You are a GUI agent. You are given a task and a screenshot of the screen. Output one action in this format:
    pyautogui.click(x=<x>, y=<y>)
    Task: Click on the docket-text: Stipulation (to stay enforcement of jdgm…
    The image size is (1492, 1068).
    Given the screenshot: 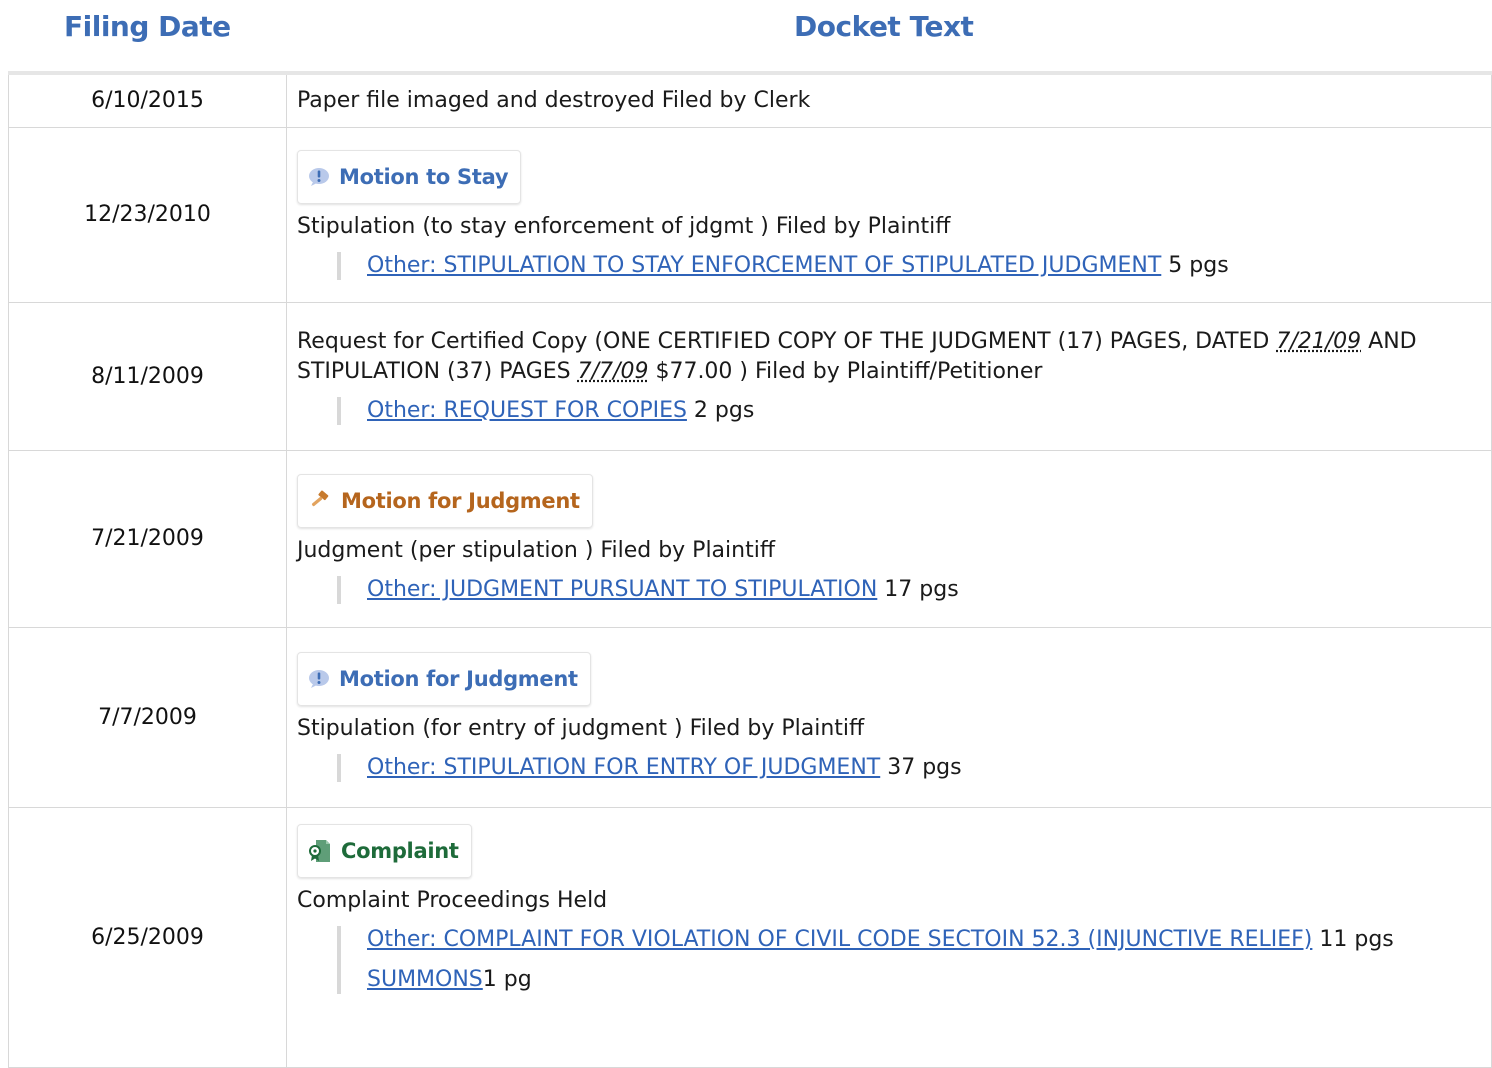 What is the action you would take?
    pyautogui.click(x=624, y=226)
    